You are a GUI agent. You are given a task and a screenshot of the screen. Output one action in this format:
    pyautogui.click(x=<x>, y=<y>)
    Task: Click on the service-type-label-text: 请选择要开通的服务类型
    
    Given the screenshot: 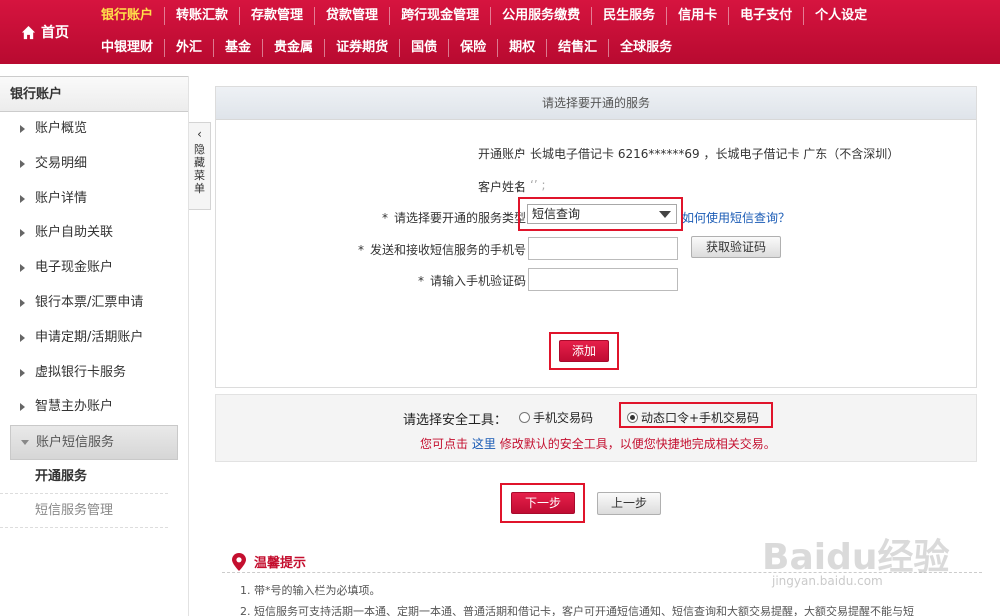 What is the action you would take?
    pyautogui.click(x=459, y=218)
    